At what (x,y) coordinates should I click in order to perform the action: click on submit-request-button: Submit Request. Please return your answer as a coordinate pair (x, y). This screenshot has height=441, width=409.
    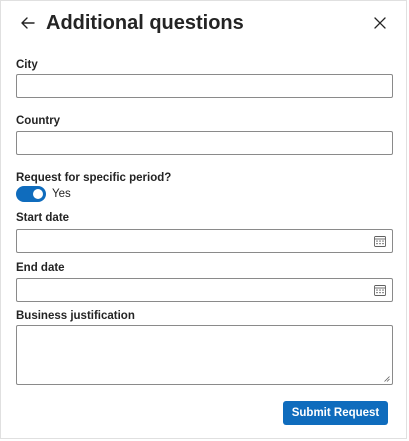
    Looking at the image, I should click on (335, 413).